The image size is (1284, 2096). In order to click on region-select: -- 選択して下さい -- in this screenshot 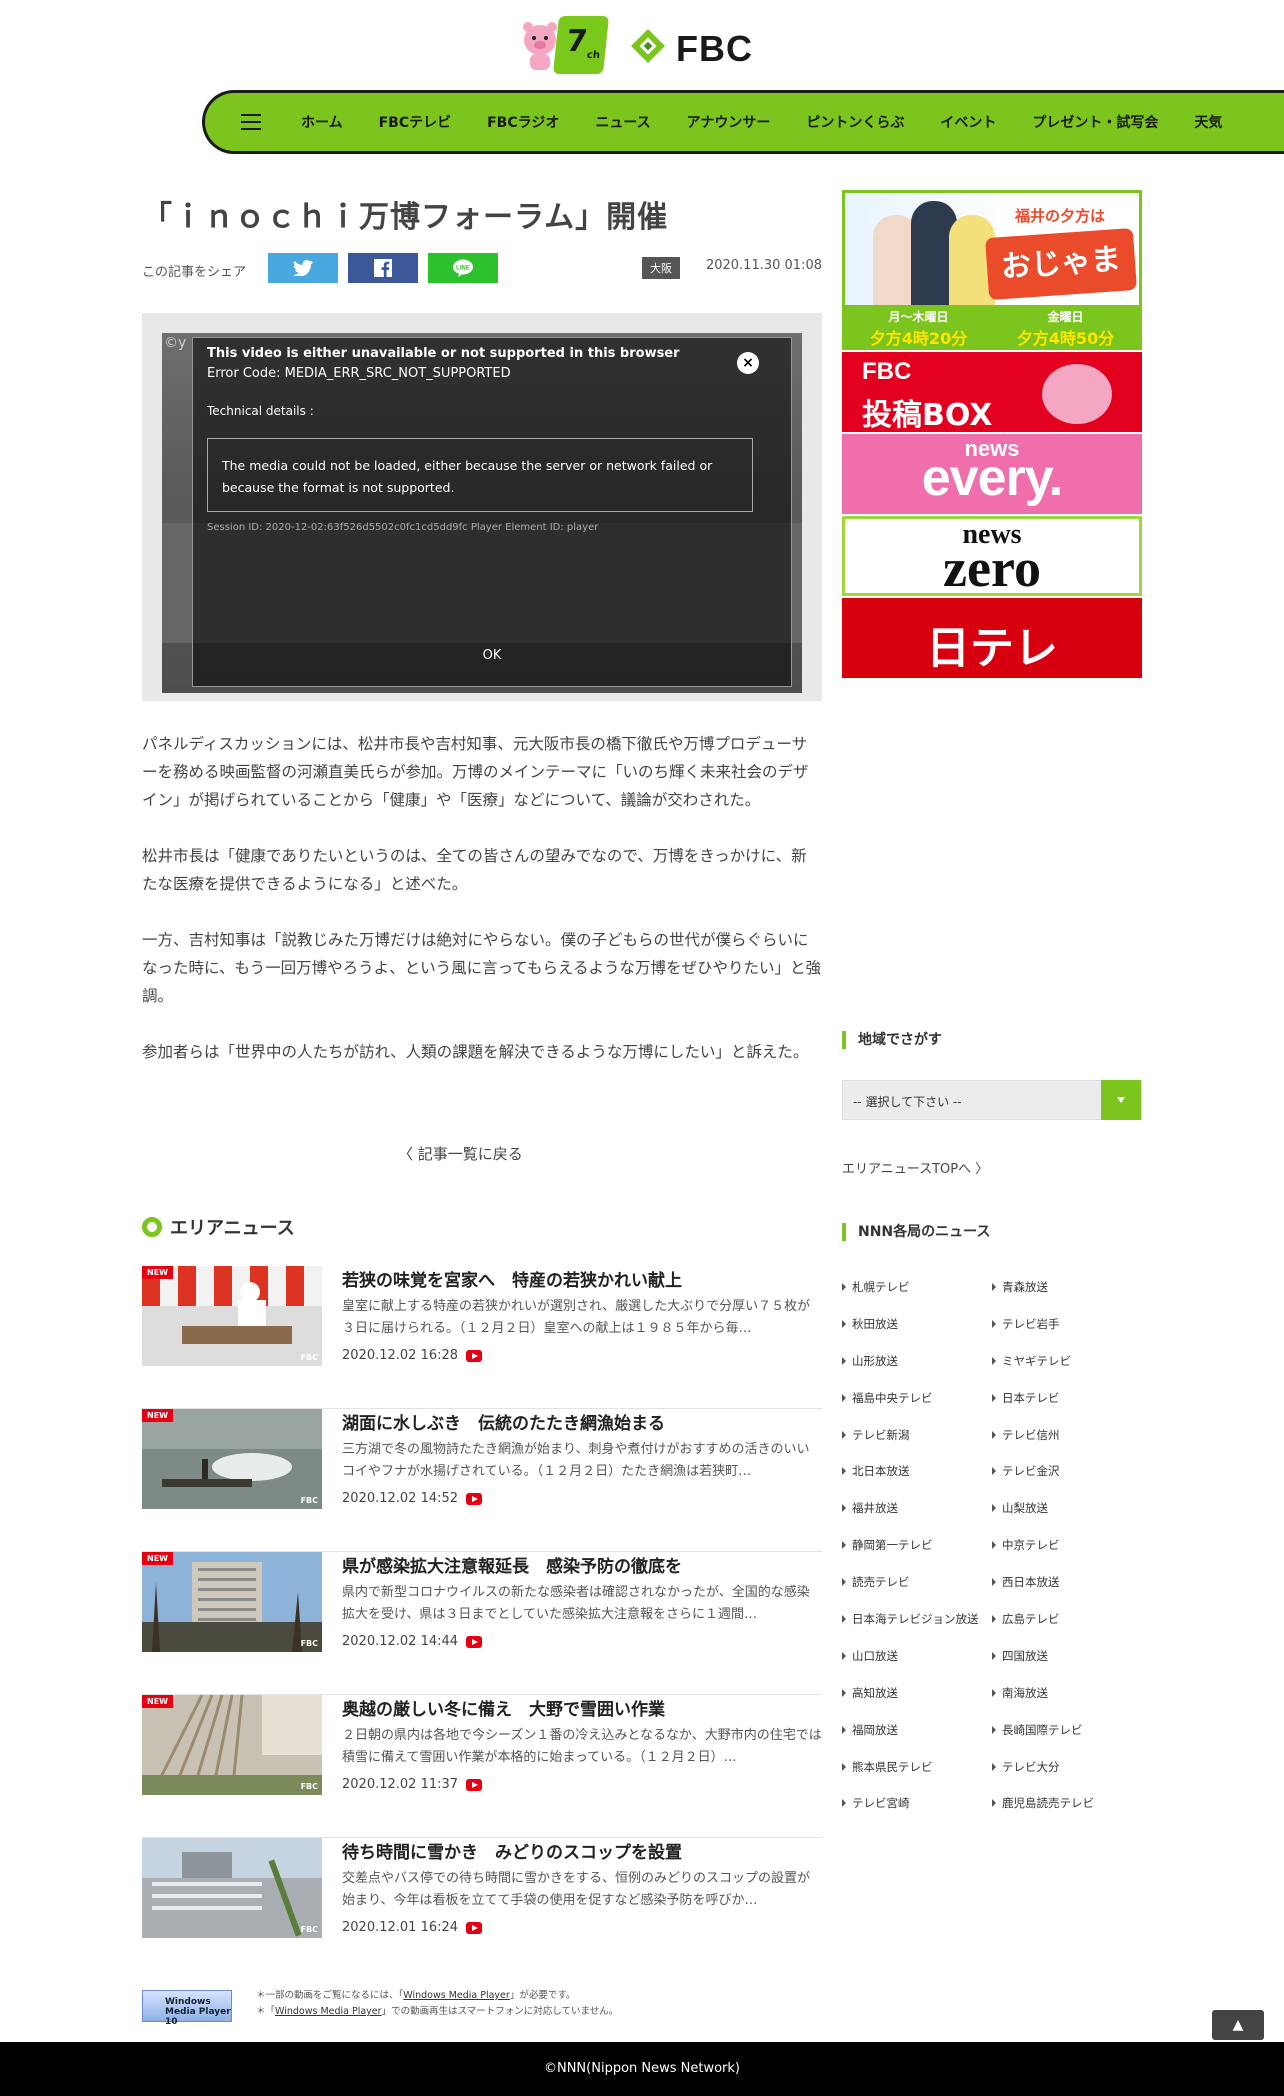, I will do `click(992, 1100)`.